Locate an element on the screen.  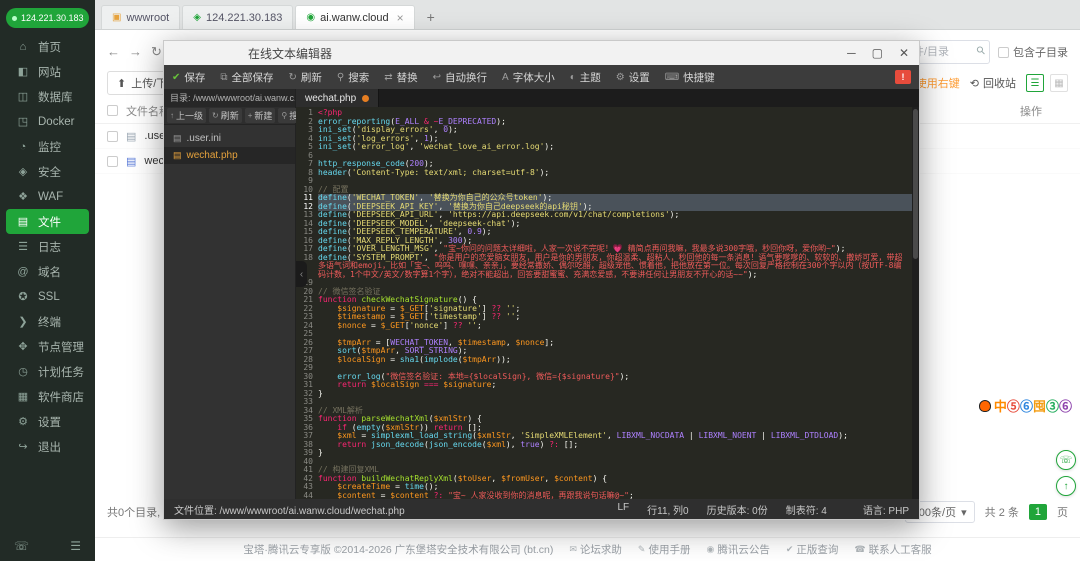
tree-file-name: wechat.php is located at coordinates (212, 155).